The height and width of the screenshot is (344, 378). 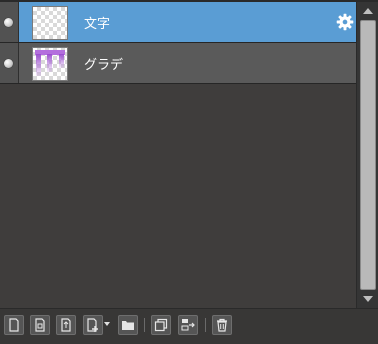 I want to click on delete-layer-icon, so click(x=222, y=325).